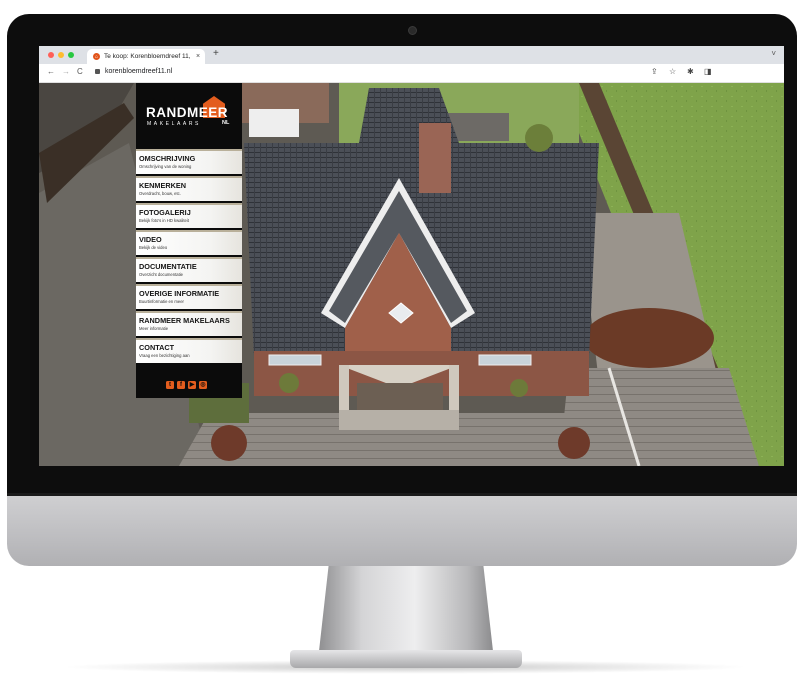 The height and width of the screenshot is (678, 804). Describe the element at coordinates (153, 247) in the screenshot. I see `menu-item-subtitle: Bekijk de video` at that location.